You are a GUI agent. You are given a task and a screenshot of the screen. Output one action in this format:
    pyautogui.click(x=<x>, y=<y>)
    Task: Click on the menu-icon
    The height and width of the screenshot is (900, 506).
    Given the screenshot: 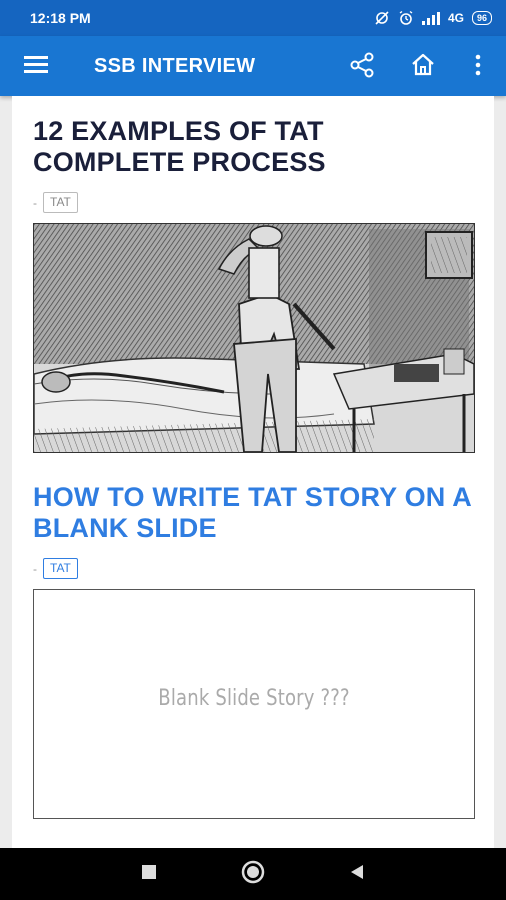 What is the action you would take?
    pyautogui.click(x=36, y=66)
    